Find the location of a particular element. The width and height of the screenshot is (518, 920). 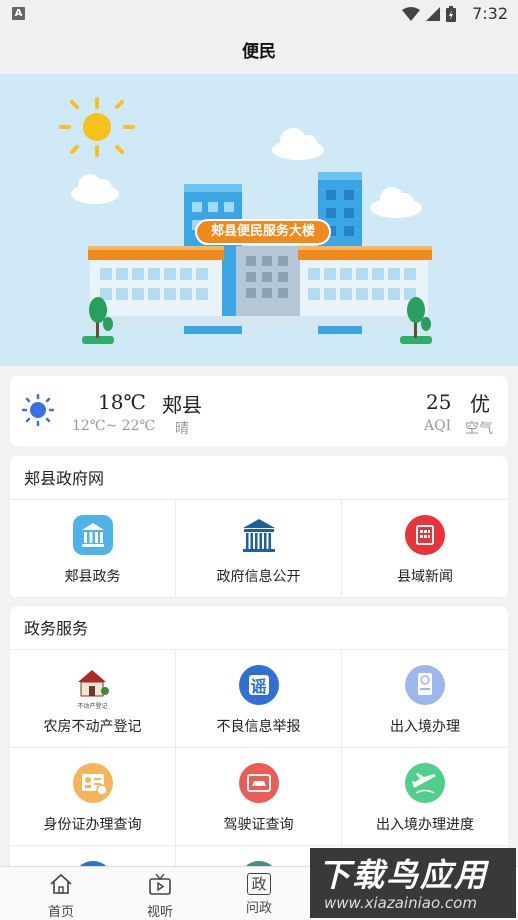

watermark-title: 下载鸟应用 is located at coordinates (403, 875).